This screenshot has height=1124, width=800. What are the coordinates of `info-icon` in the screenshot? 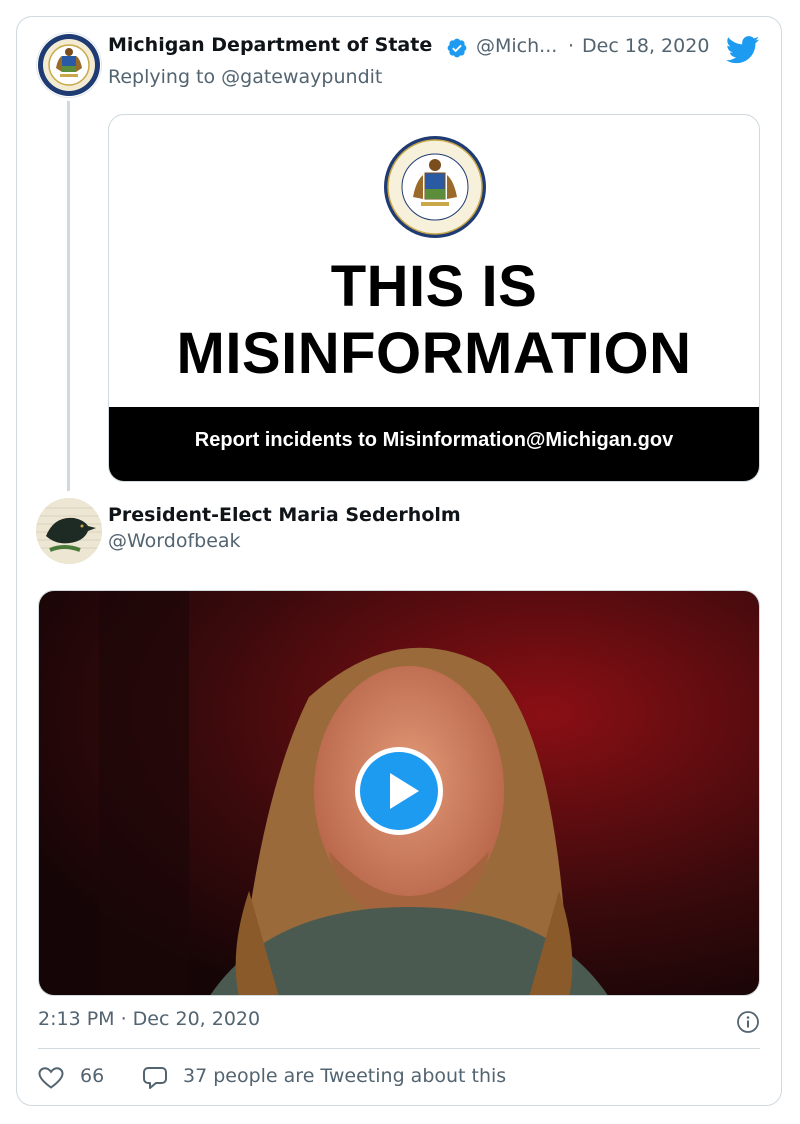 It's located at (748, 1022).